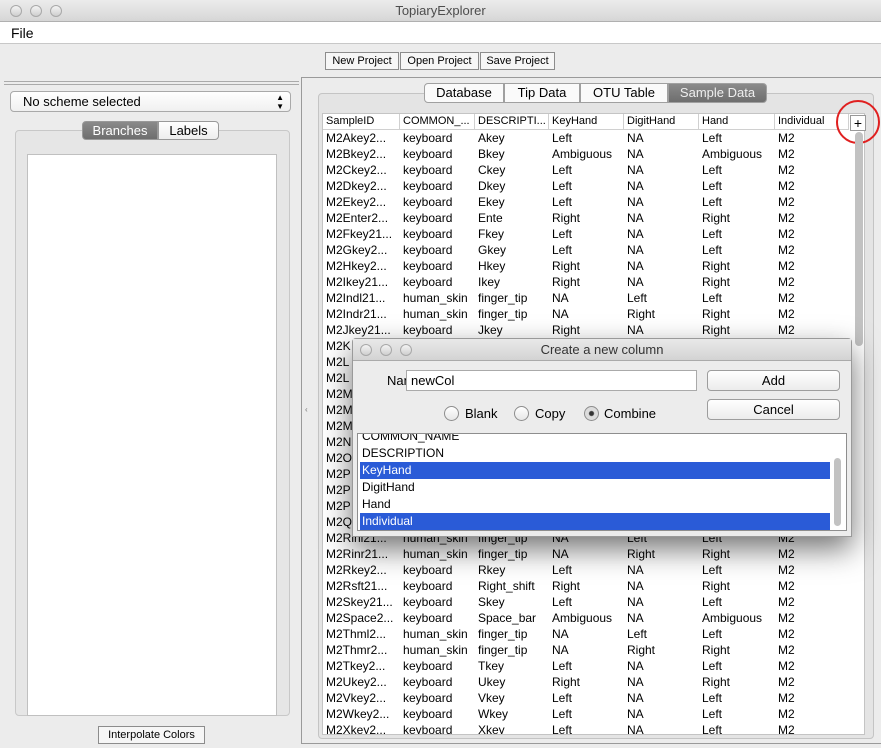  What do you see at coordinates (151, 735) in the screenshot?
I see `interpolate-colors-button: Interpolate Colors` at bounding box center [151, 735].